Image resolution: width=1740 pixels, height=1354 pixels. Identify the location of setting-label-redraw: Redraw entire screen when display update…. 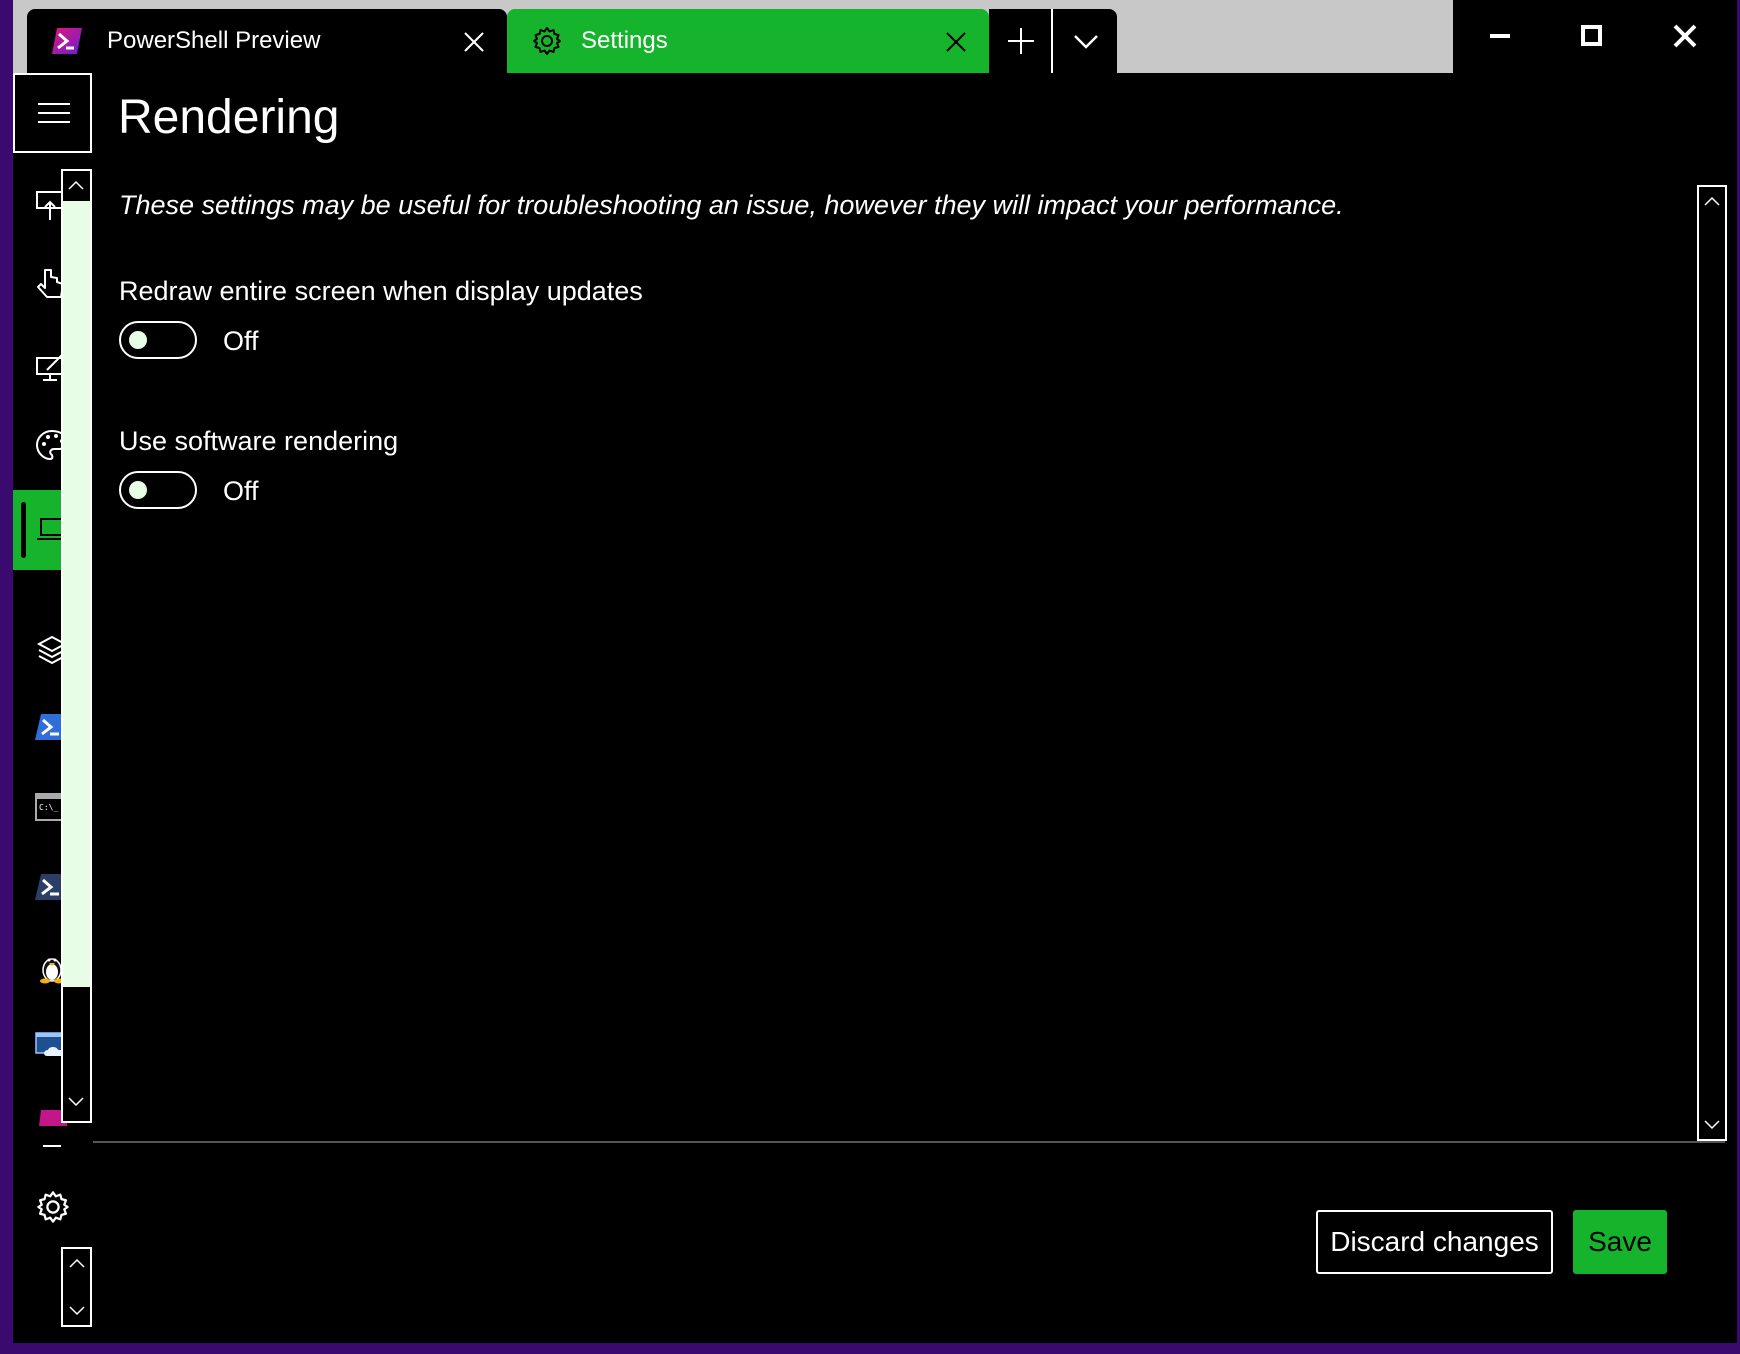
(381, 291).